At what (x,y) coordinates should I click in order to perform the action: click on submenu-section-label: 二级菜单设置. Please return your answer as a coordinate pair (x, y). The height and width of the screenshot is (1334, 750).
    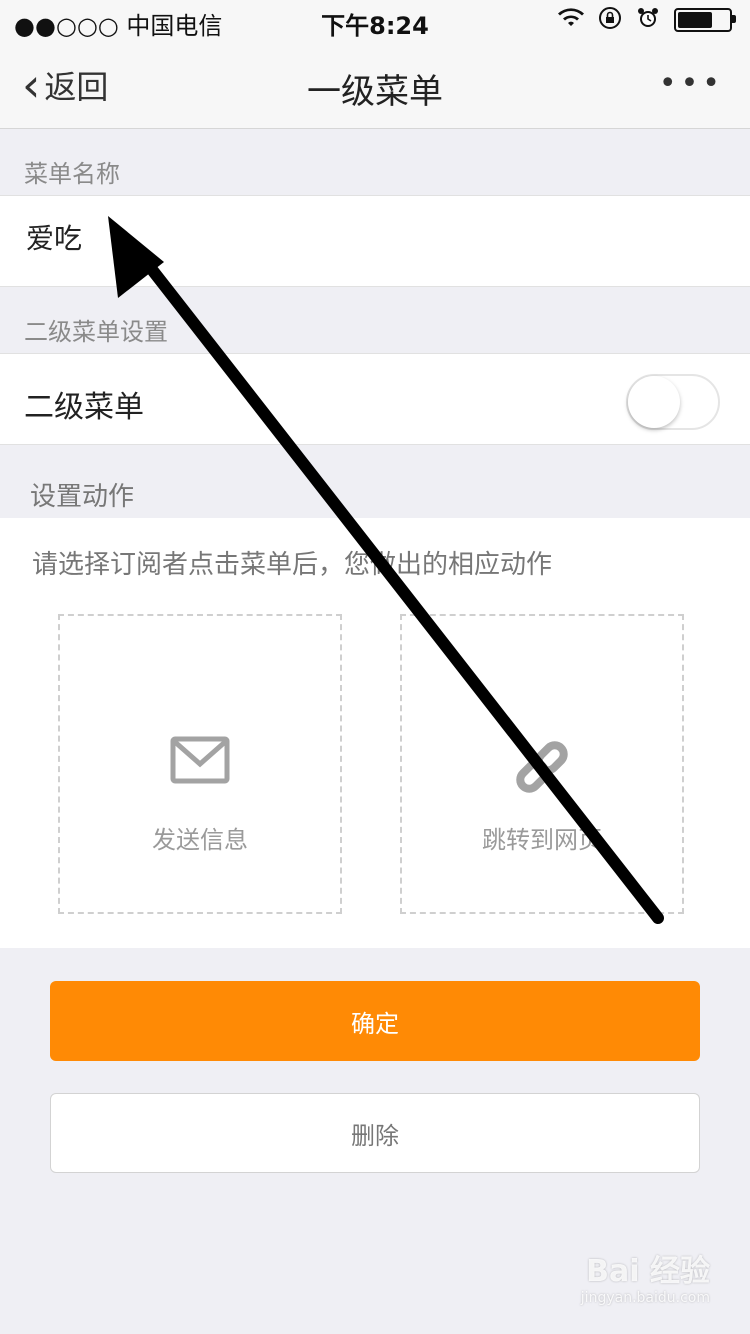
    Looking at the image, I should click on (96, 332).